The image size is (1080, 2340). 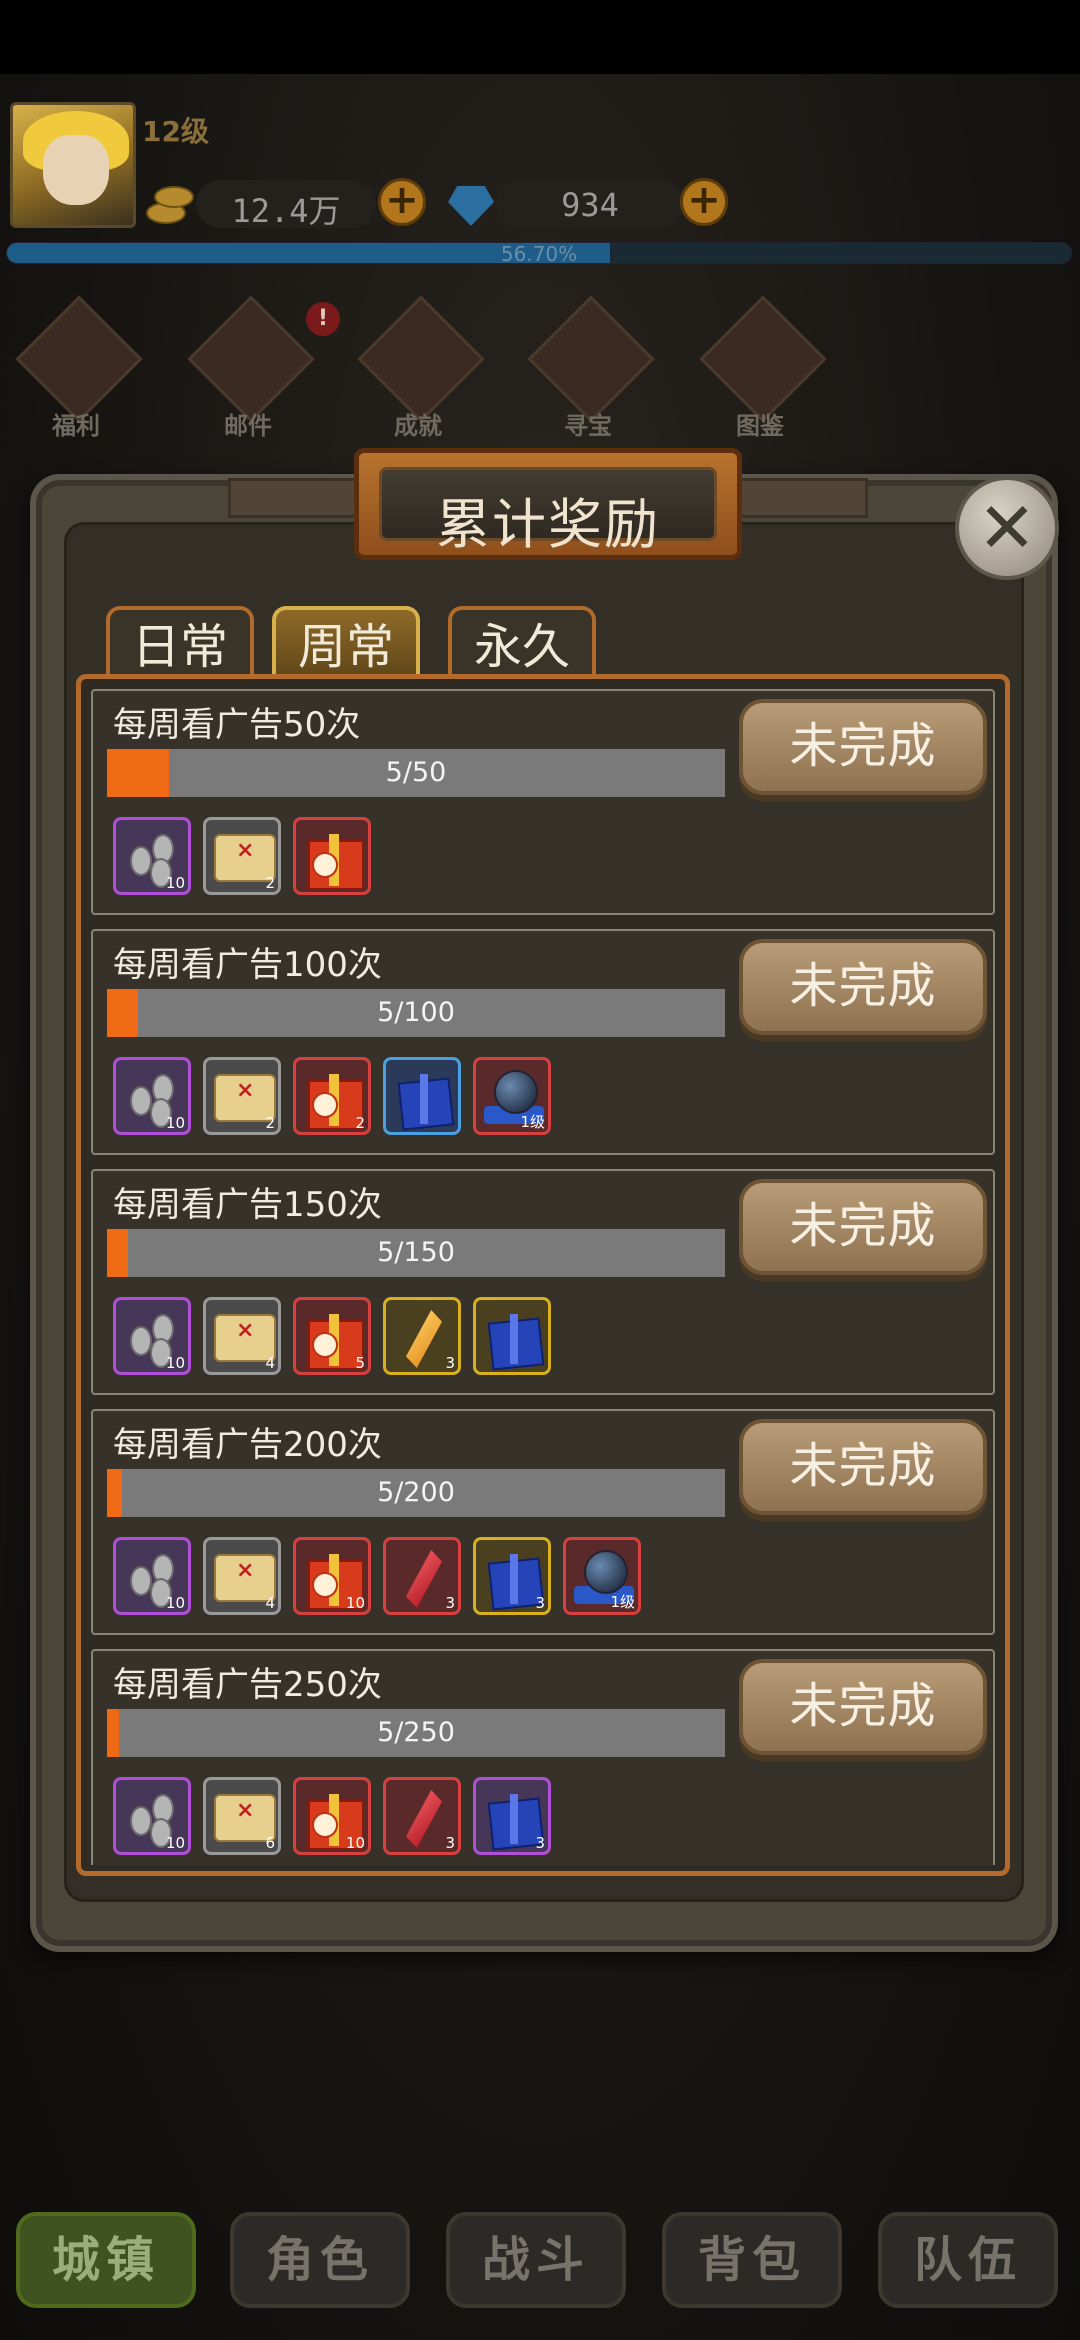 What do you see at coordinates (704, 202) in the screenshot?
I see `add-gem-button: +` at bounding box center [704, 202].